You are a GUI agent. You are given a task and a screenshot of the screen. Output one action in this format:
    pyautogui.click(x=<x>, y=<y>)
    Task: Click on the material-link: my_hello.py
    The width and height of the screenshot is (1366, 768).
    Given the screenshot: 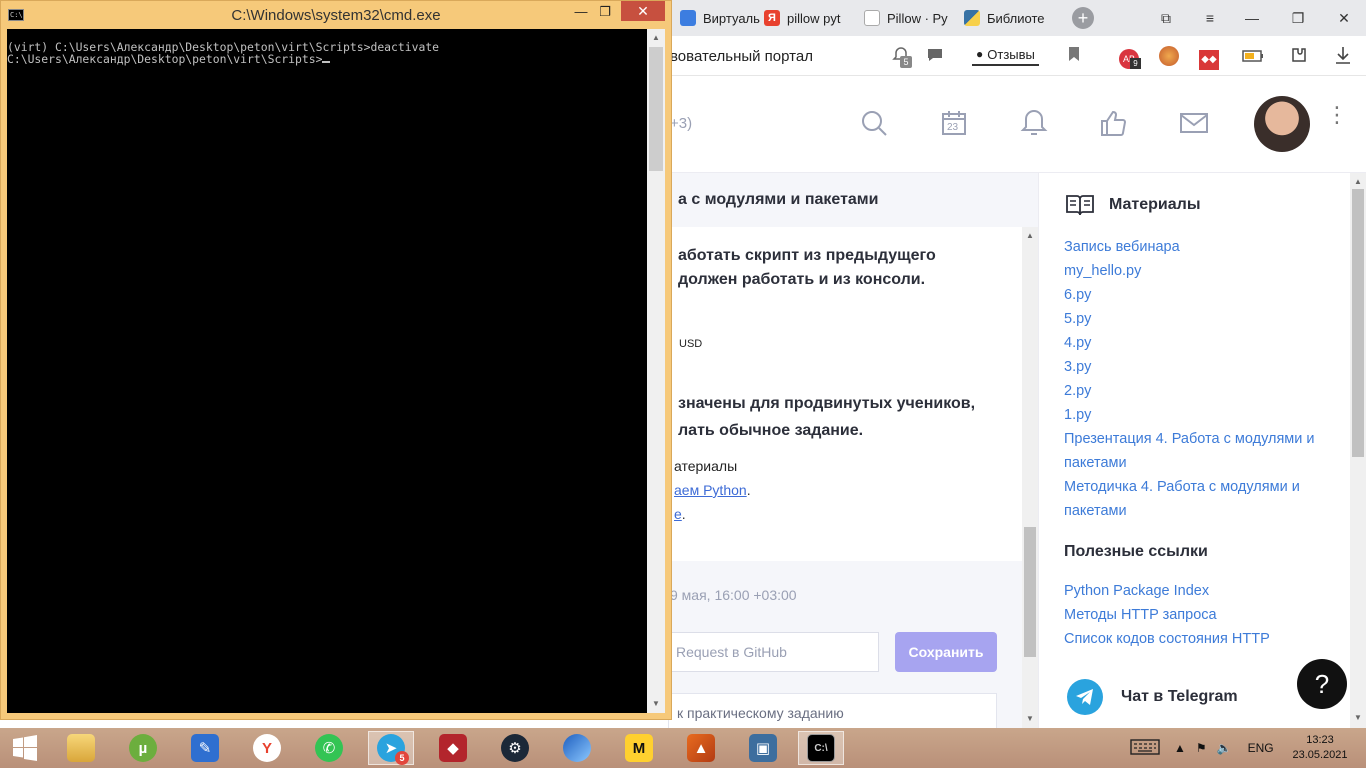 What is the action you would take?
    pyautogui.click(x=1102, y=271)
    